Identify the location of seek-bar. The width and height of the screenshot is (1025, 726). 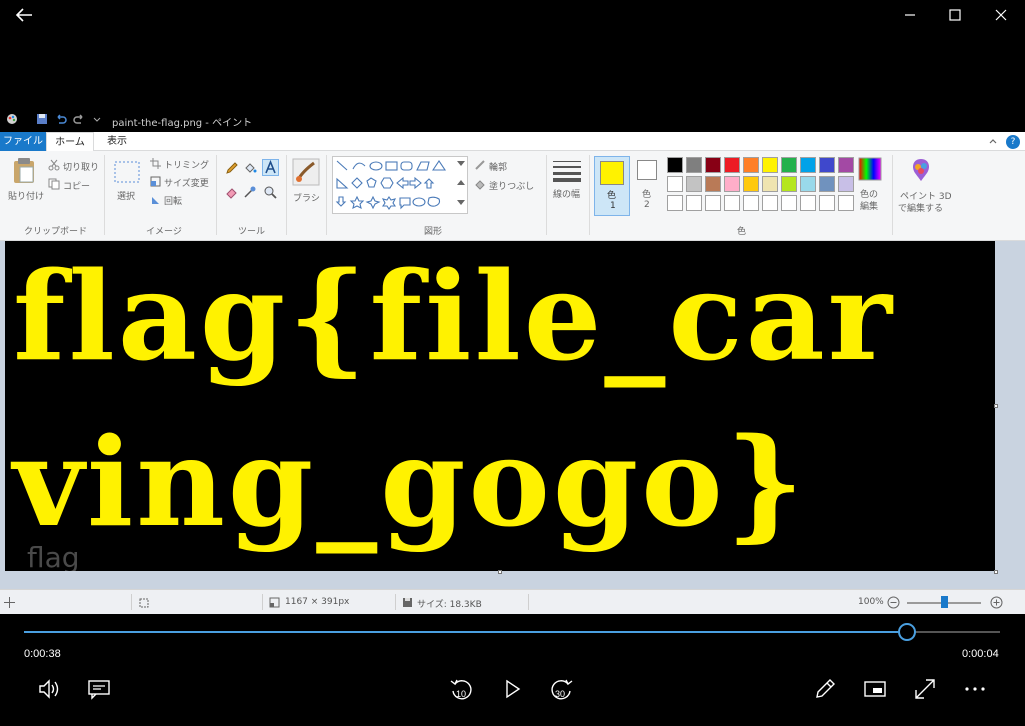
(512, 632).